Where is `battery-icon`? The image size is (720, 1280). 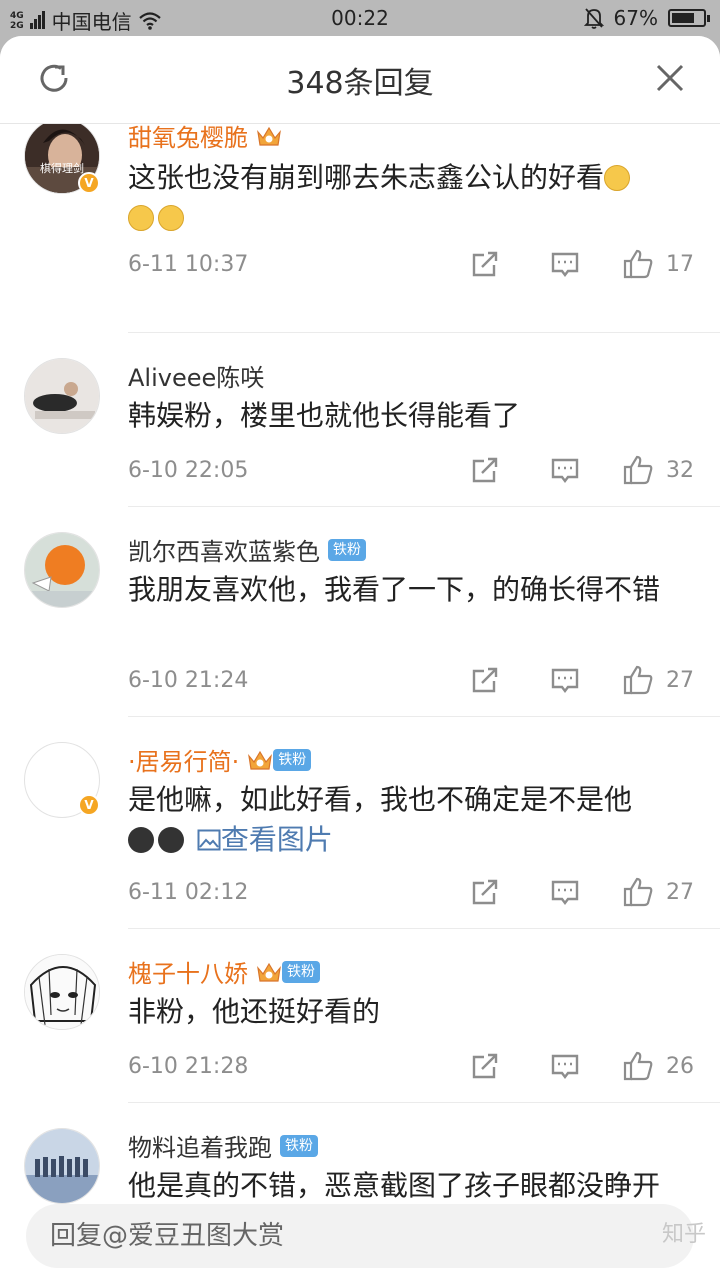 battery-icon is located at coordinates (689, 18).